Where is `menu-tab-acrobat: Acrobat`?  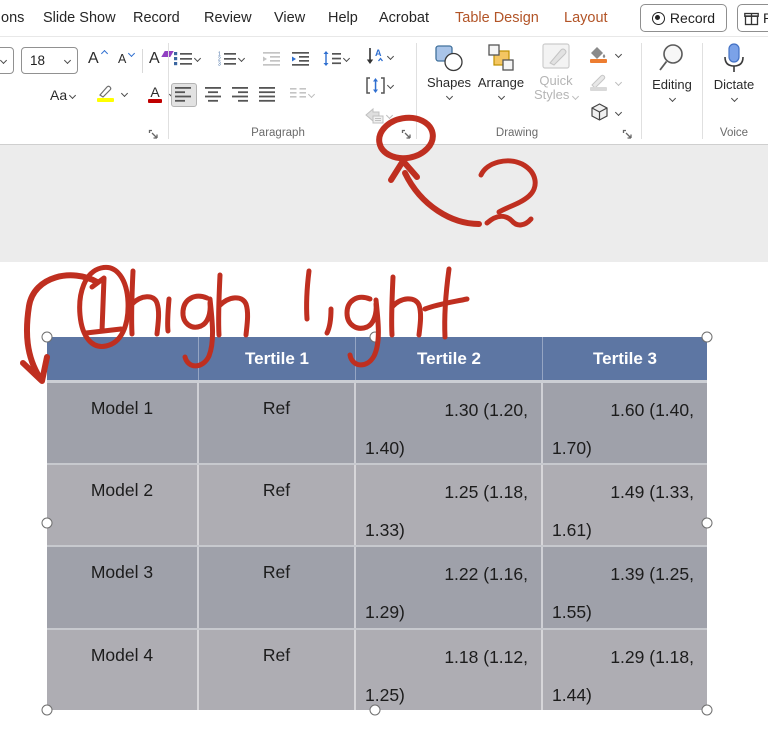 menu-tab-acrobat: Acrobat is located at coordinates (404, 18).